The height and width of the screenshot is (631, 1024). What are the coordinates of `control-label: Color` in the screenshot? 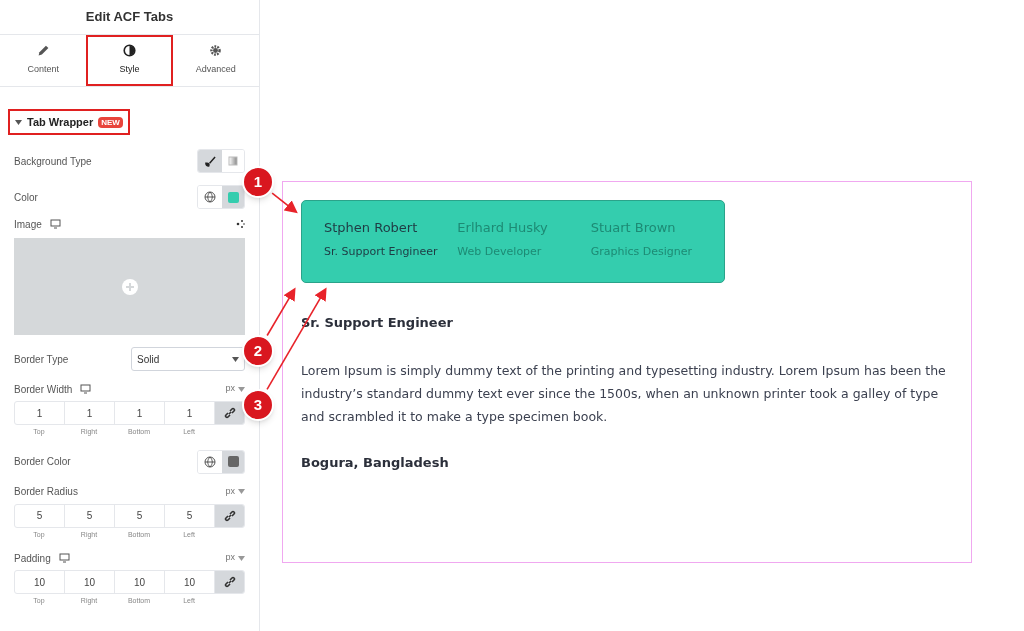 It's located at (26, 197).